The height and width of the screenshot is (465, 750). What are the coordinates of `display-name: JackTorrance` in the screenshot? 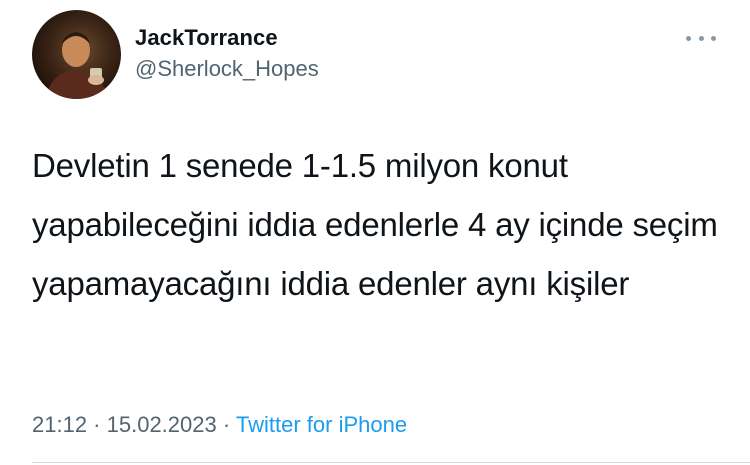 It's located at (227, 38).